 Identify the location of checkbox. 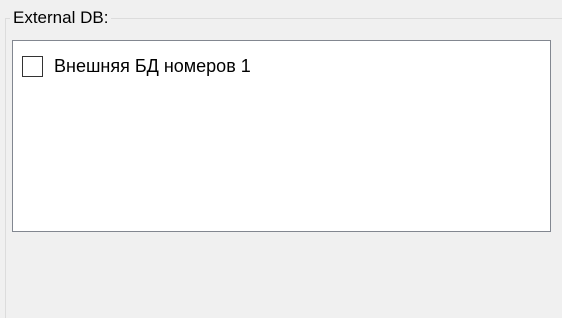
(32, 66).